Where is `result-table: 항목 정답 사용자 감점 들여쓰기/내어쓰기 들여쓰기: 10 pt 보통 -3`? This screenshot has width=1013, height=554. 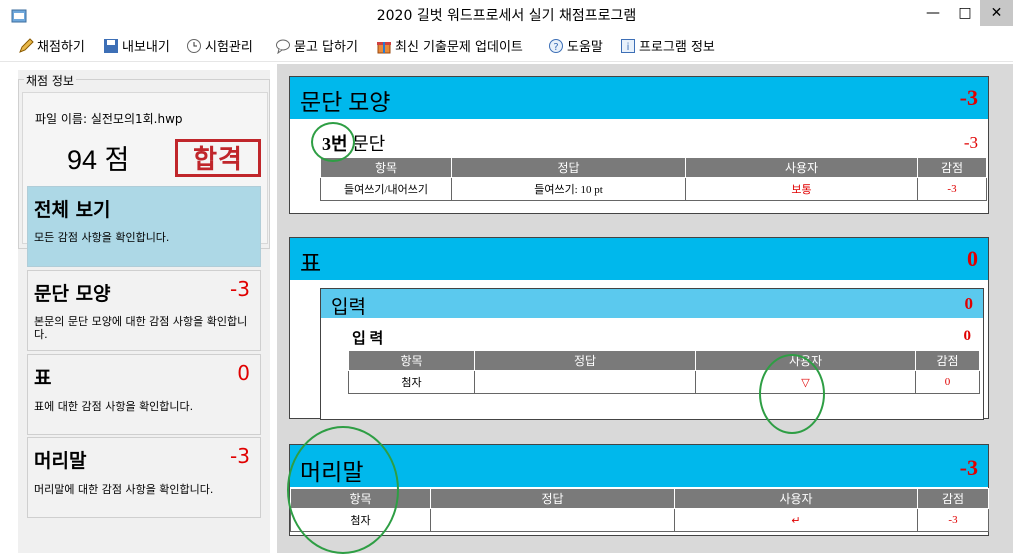
result-table: 항목 정답 사용자 감점 들여쓰기/내어쓰기 들여쓰기: 10 pt 보통 -3 is located at coordinates (653, 179).